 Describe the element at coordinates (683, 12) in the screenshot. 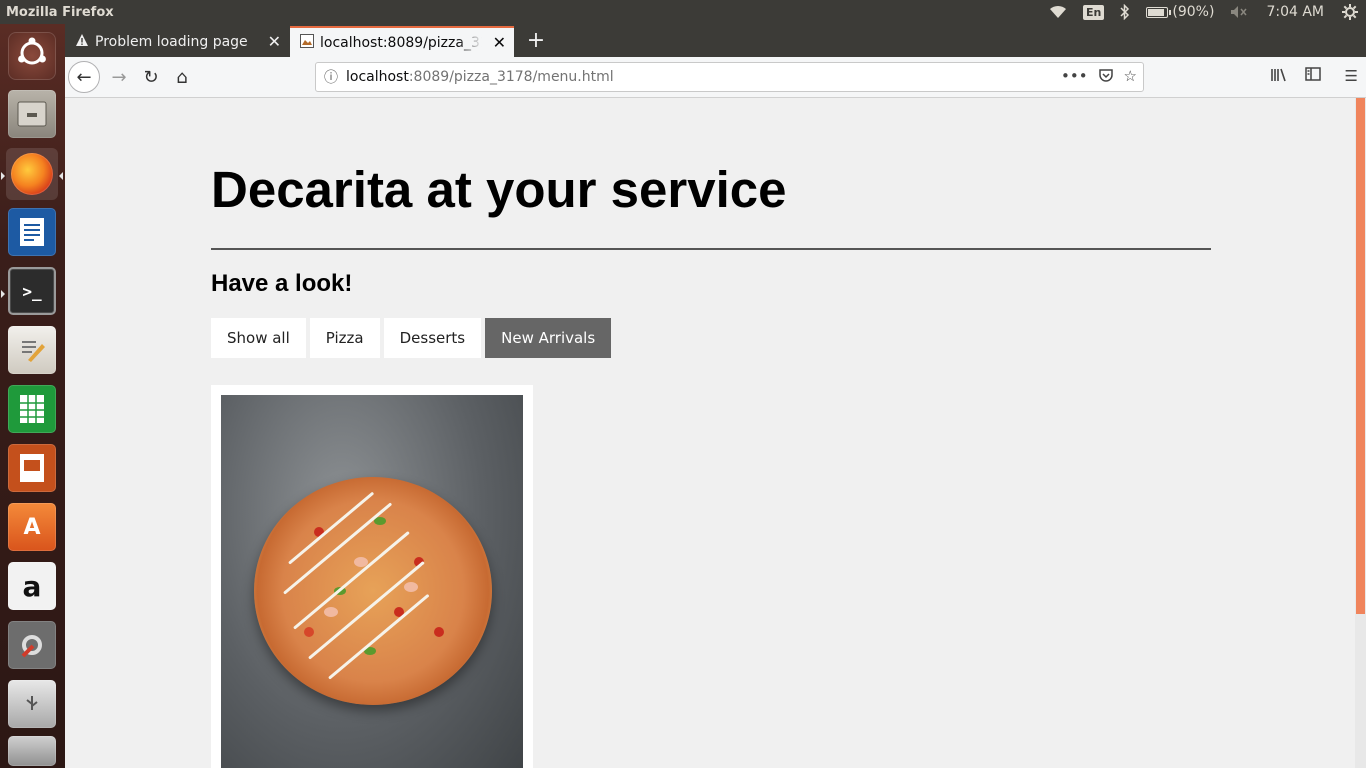

I see `top-panel: Mozilla Firefox En (90%) 7:04 AM` at that location.